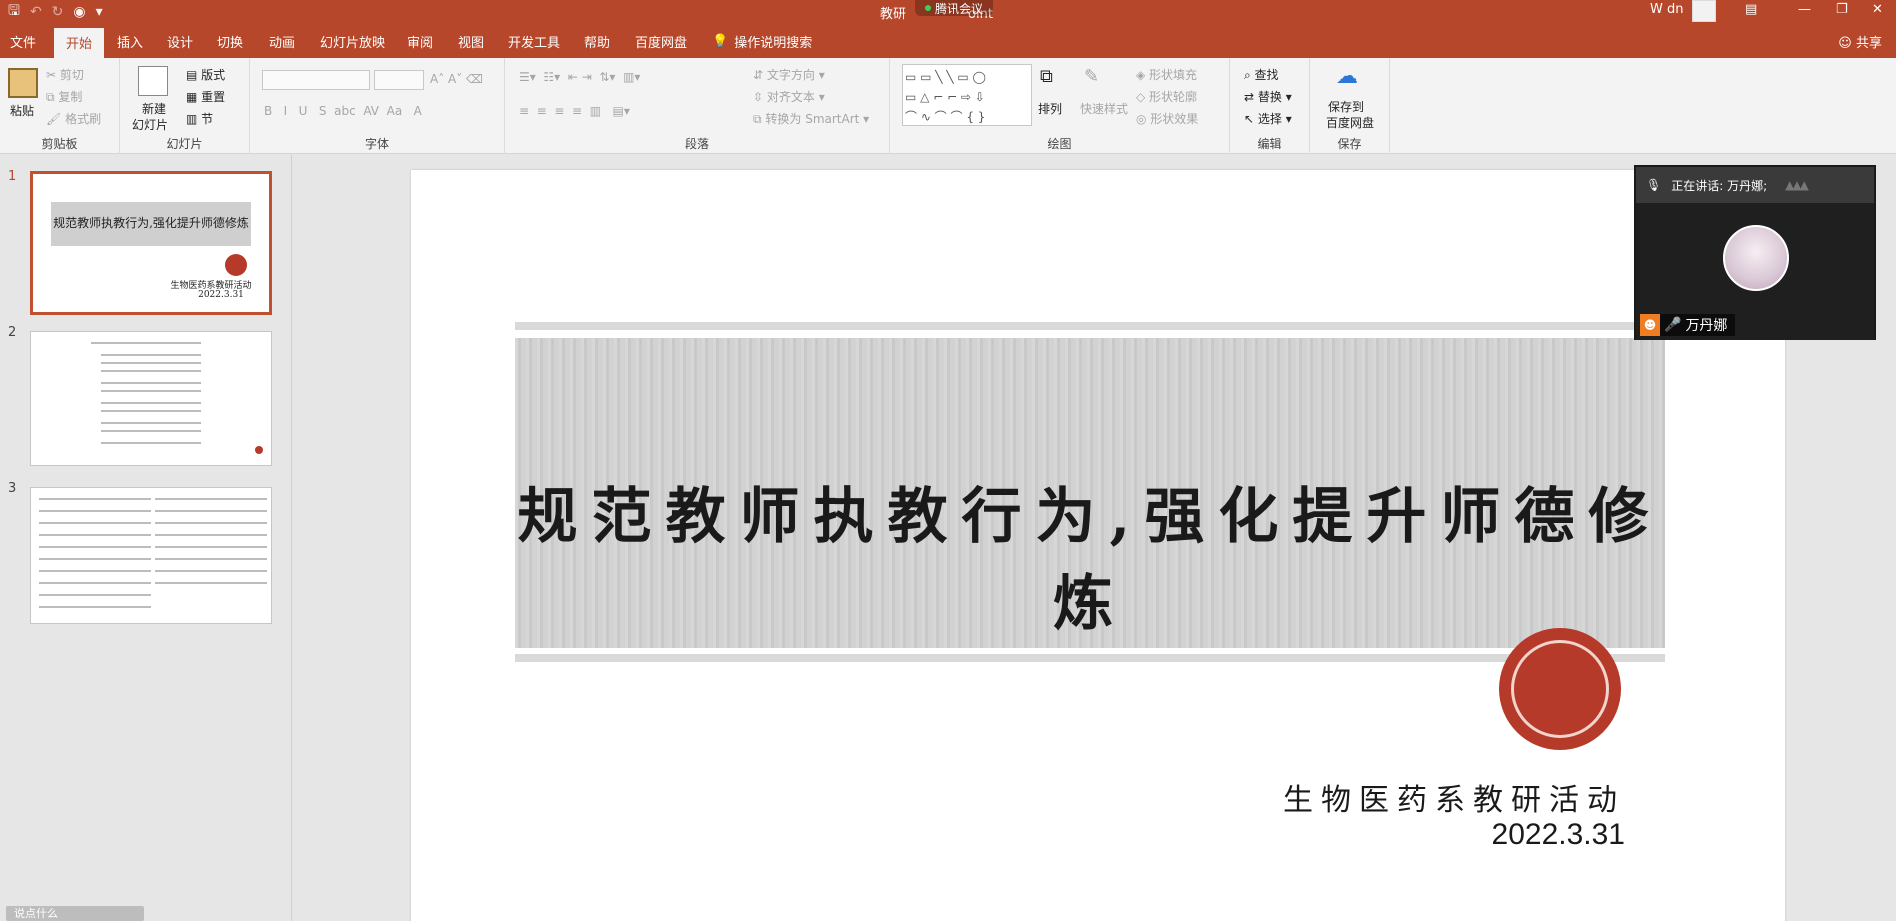  What do you see at coordinates (811, 118) in the screenshot?
I see `smartart-button: ⧉ 转换为 SmartArt ▾` at bounding box center [811, 118].